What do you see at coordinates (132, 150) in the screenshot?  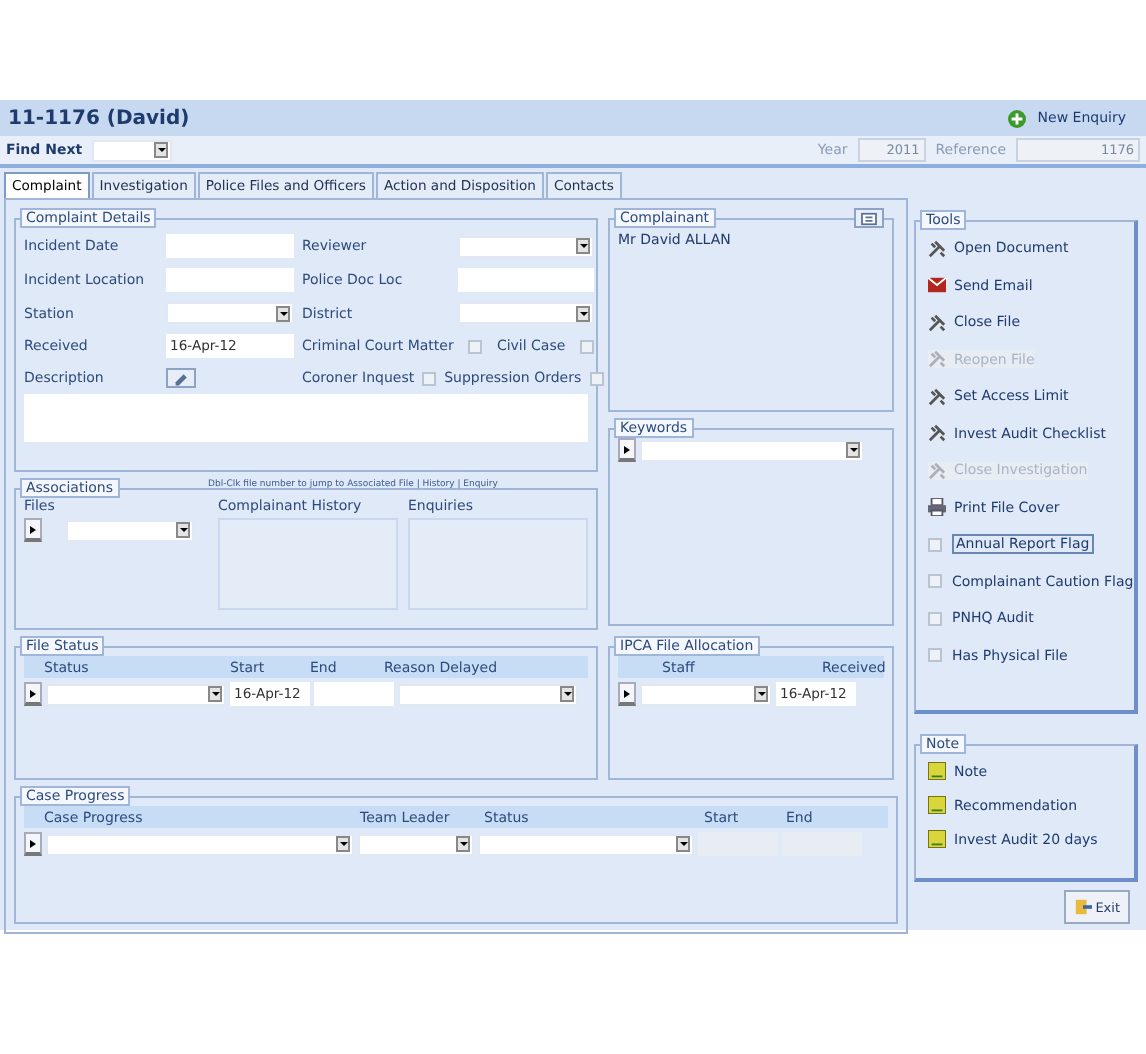 I see `find-next-dropdown` at bounding box center [132, 150].